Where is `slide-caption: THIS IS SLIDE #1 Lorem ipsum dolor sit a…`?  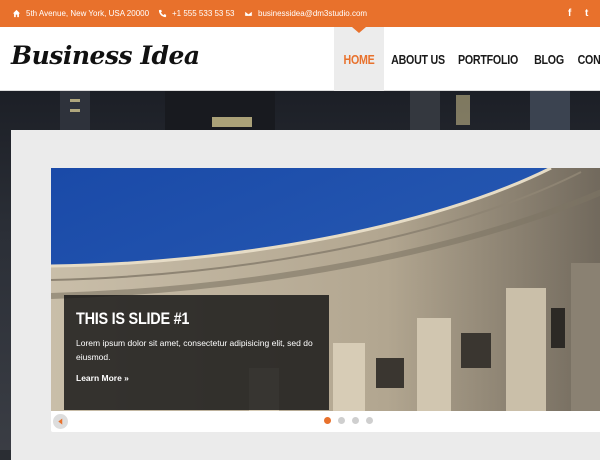
slide-caption: THIS IS SLIDE #1 Lorem ipsum dolor sit a… is located at coordinates (196, 352).